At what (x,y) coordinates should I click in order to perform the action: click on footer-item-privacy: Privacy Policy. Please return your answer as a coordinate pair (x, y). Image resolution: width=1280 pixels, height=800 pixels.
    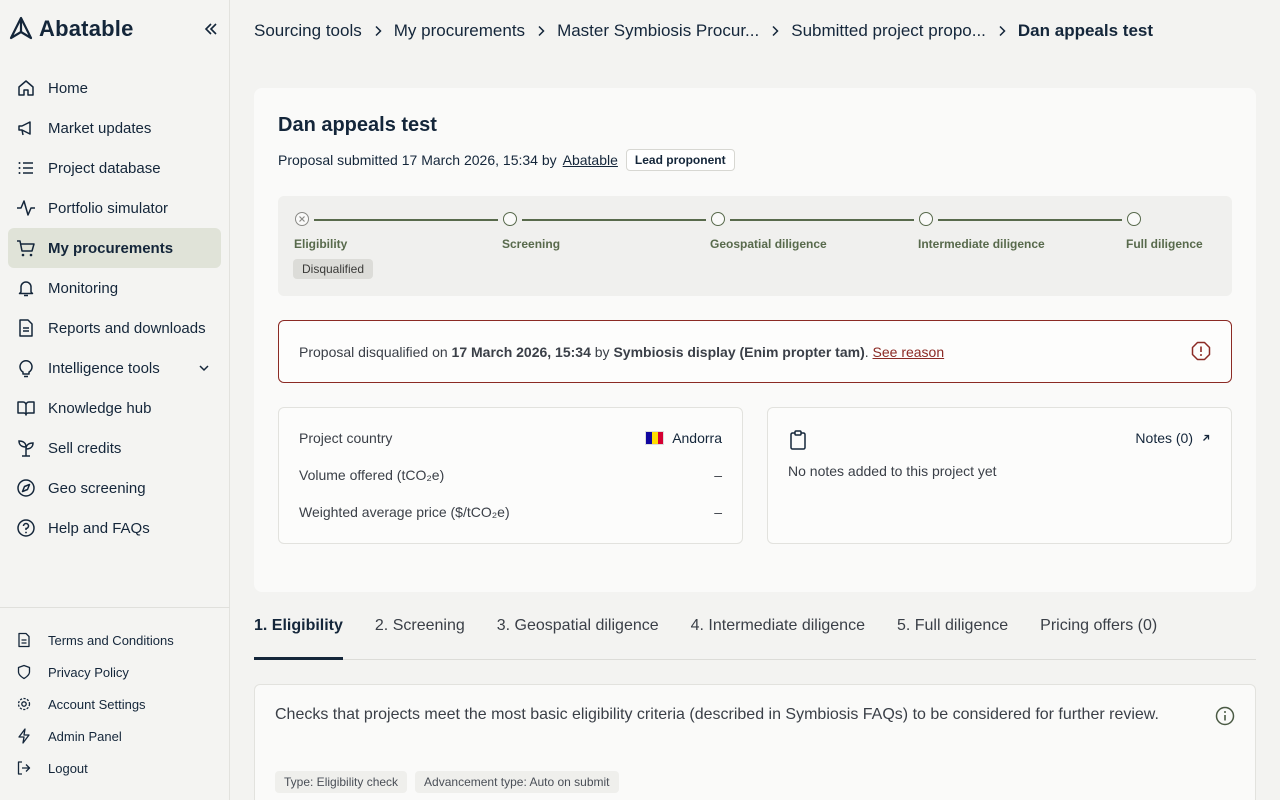
    Looking at the image, I should click on (114, 672).